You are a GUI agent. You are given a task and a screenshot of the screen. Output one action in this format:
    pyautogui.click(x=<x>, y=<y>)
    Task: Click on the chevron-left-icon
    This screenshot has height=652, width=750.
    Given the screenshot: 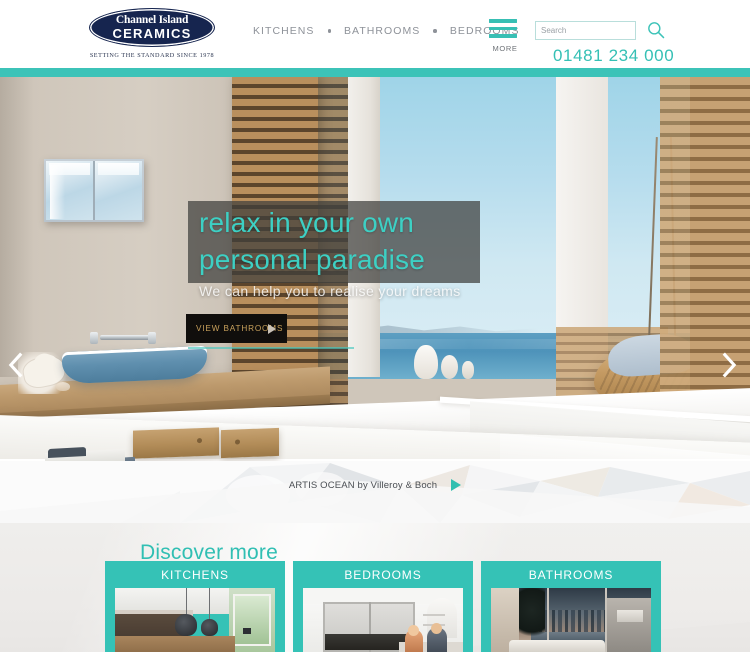 What is the action you would take?
    pyautogui.click(x=15, y=365)
    